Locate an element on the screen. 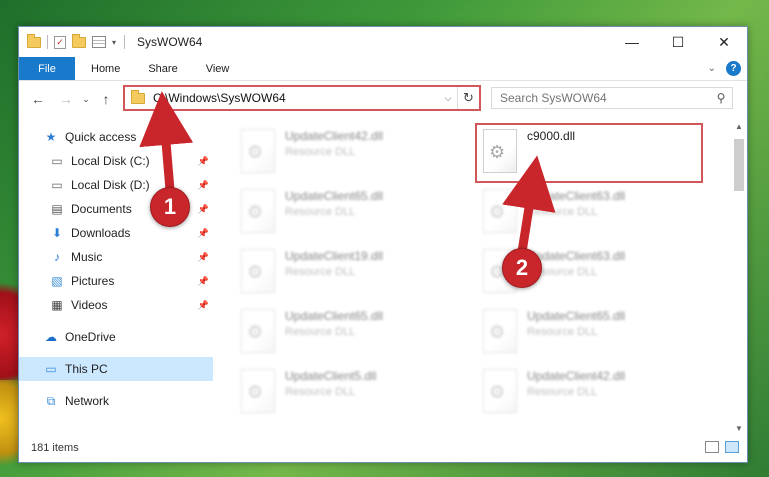 The width and height of the screenshot is (769, 477). maximize-button: ☐ is located at coordinates (678, 42).